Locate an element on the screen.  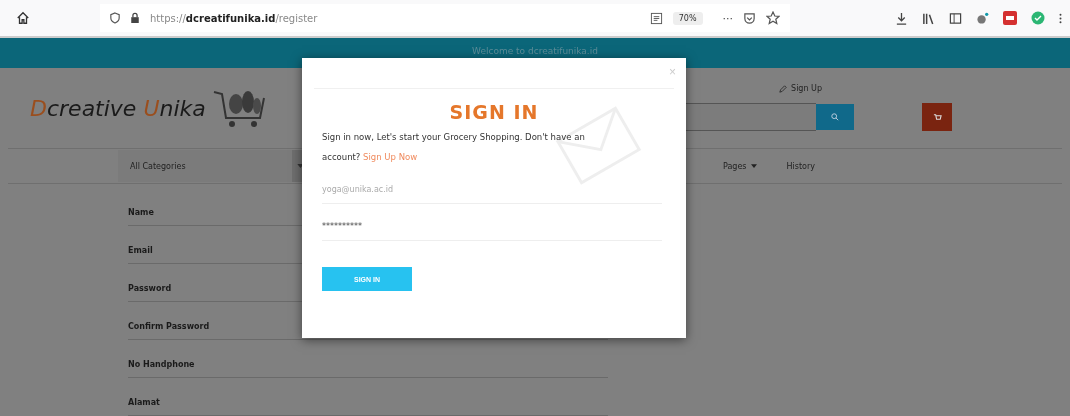
cart-button is located at coordinates (937, 117).